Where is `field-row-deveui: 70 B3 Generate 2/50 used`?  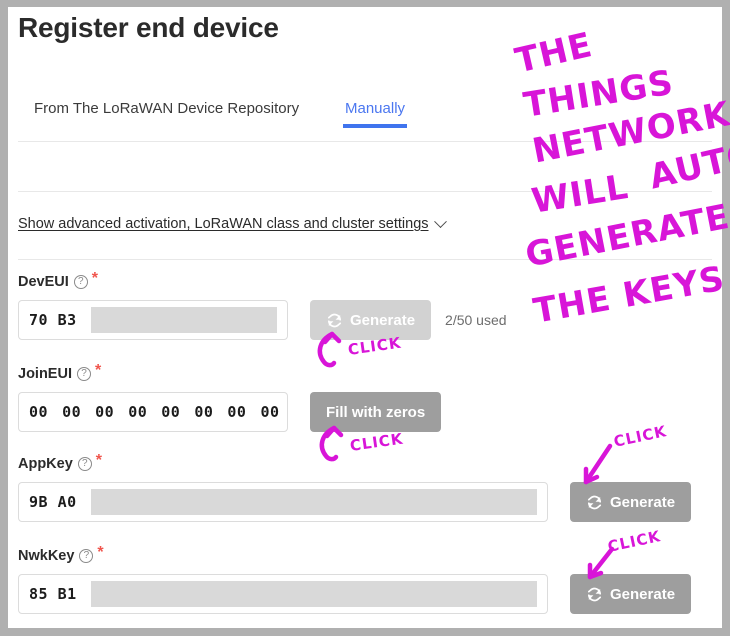 field-row-deveui: 70 B3 Generate 2/50 used is located at coordinates (262, 320).